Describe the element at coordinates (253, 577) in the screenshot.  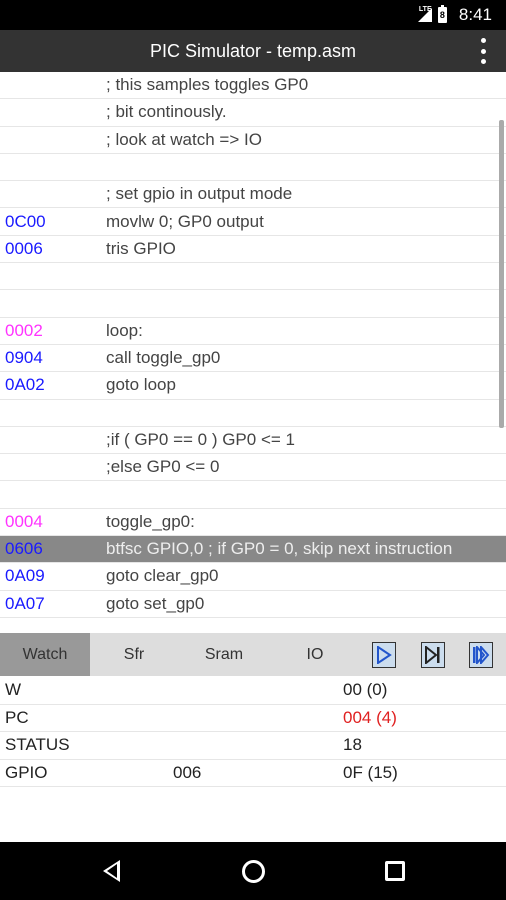
I see `code-line: 0A09 goto clear_gp0` at that location.